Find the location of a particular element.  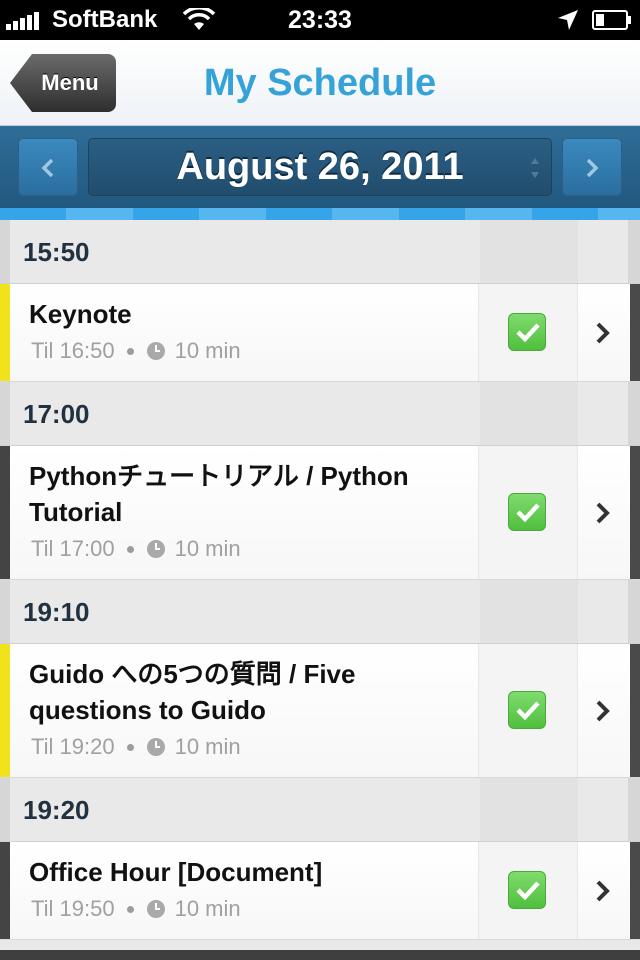

status-time: 23:33 is located at coordinates (320, 20).